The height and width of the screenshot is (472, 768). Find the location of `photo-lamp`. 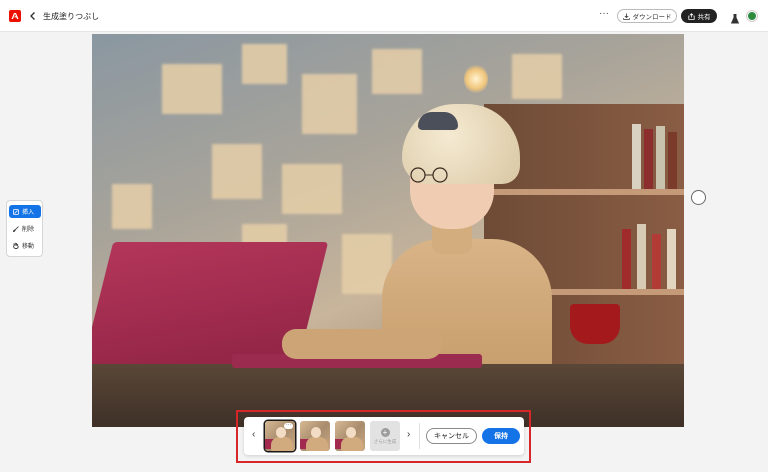

photo-lamp is located at coordinates (476, 79).